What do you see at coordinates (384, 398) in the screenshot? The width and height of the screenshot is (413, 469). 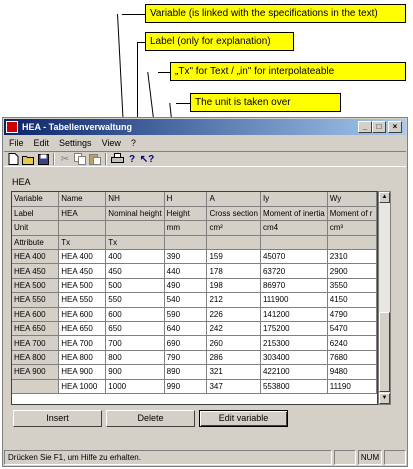 I see `scroll-down-arrow-icon: ▼` at bounding box center [384, 398].